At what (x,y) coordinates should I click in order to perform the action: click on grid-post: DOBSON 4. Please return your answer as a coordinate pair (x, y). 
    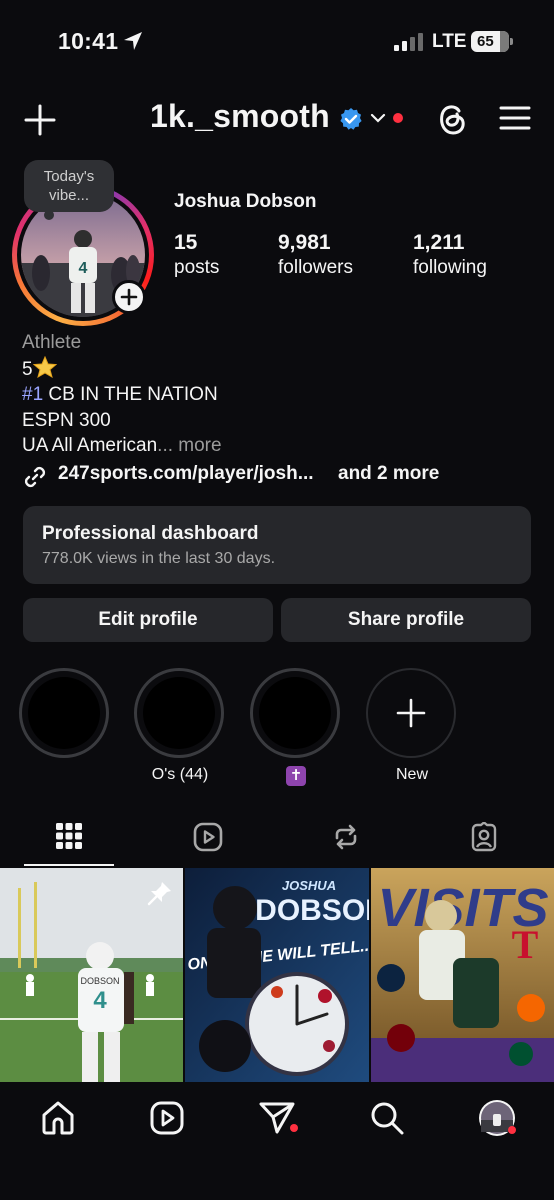
    Looking at the image, I should click on (91, 975).